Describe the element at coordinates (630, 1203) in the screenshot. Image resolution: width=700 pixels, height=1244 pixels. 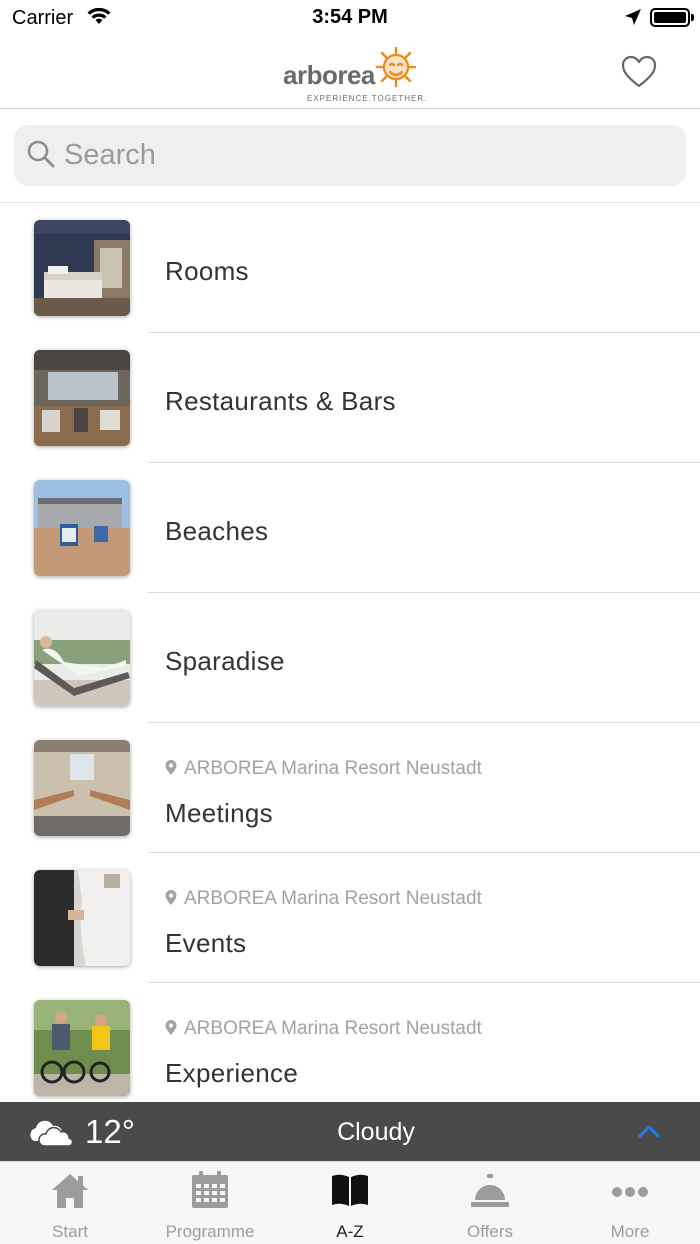
I see `tab-more: More` at that location.